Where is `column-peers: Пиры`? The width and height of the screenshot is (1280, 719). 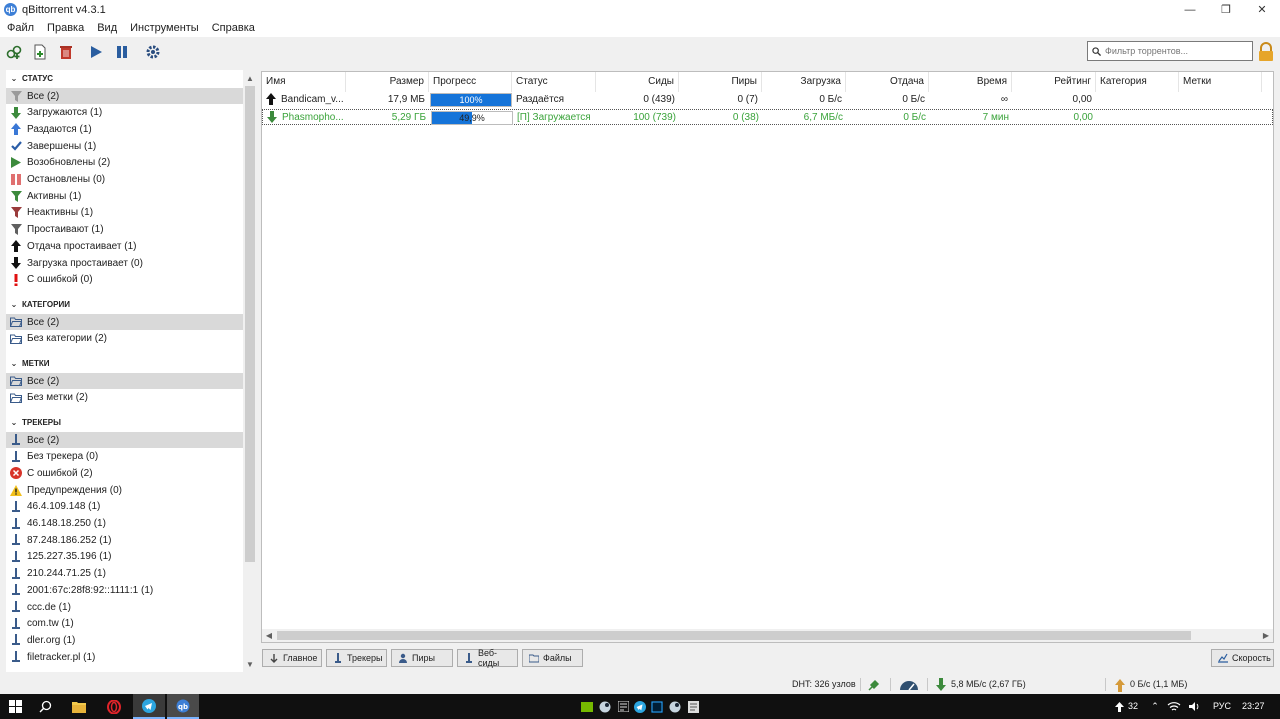
column-peers: Пиры is located at coordinates (720, 82).